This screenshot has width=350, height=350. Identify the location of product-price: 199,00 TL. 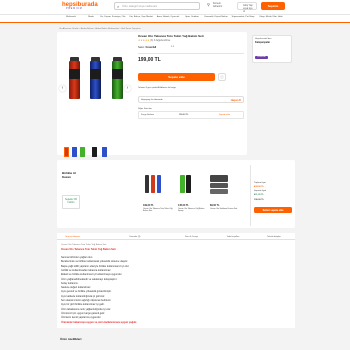
(149, 60).